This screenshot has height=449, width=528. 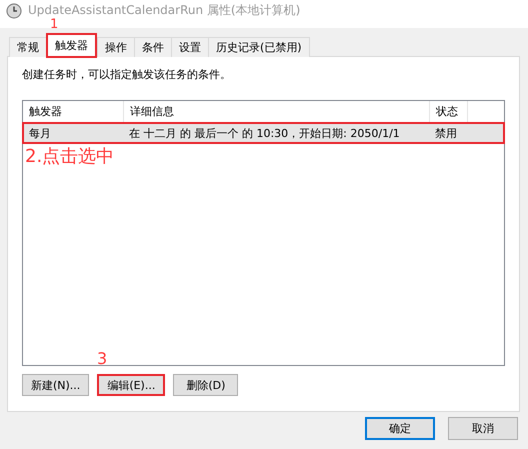 What do you see at coordinates (259, 47) in the screenshot?
I see `tab: 历史记录(已禁用)` at bounding box center [259, 47].